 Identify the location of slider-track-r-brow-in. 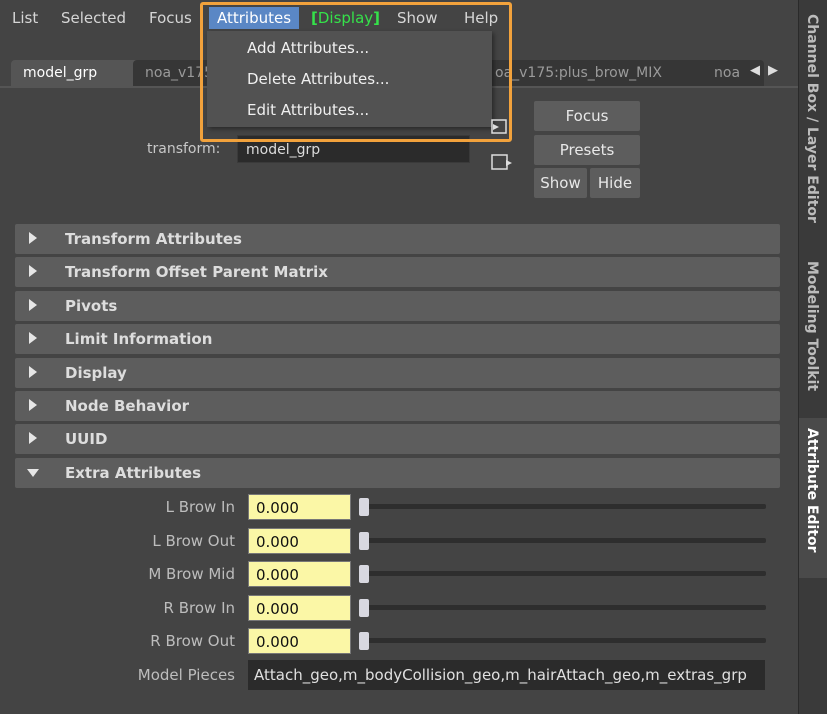
(563, 607).